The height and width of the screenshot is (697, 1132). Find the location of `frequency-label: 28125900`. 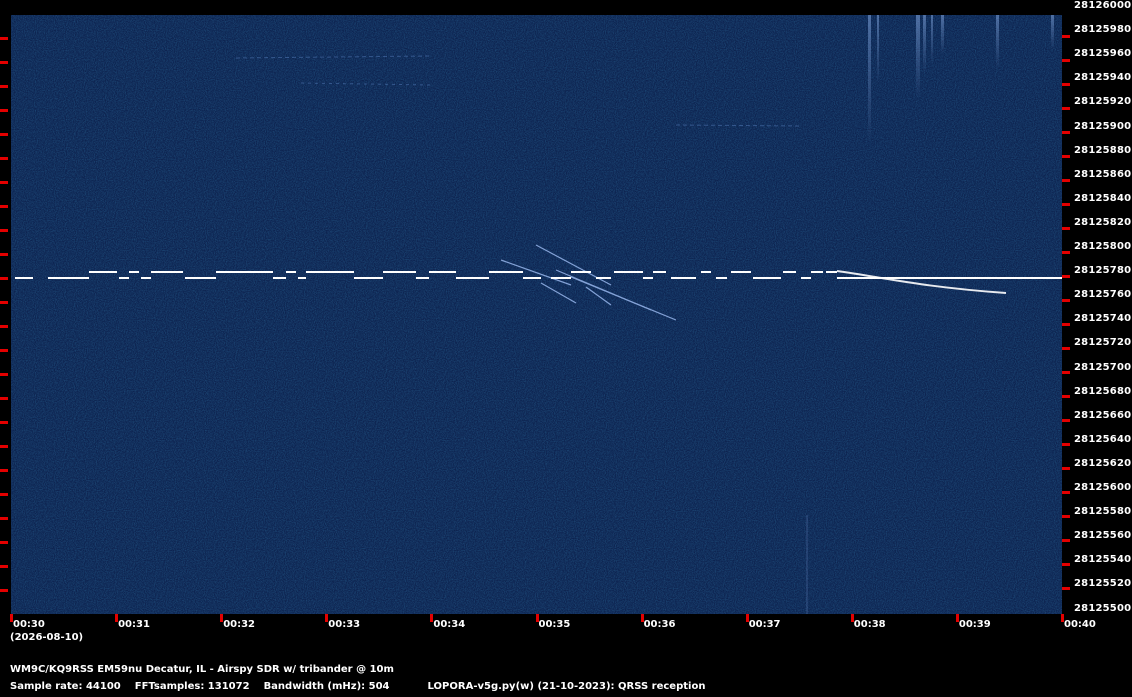

frequency-label: 28125900 is located at coordinates (1103, 126).